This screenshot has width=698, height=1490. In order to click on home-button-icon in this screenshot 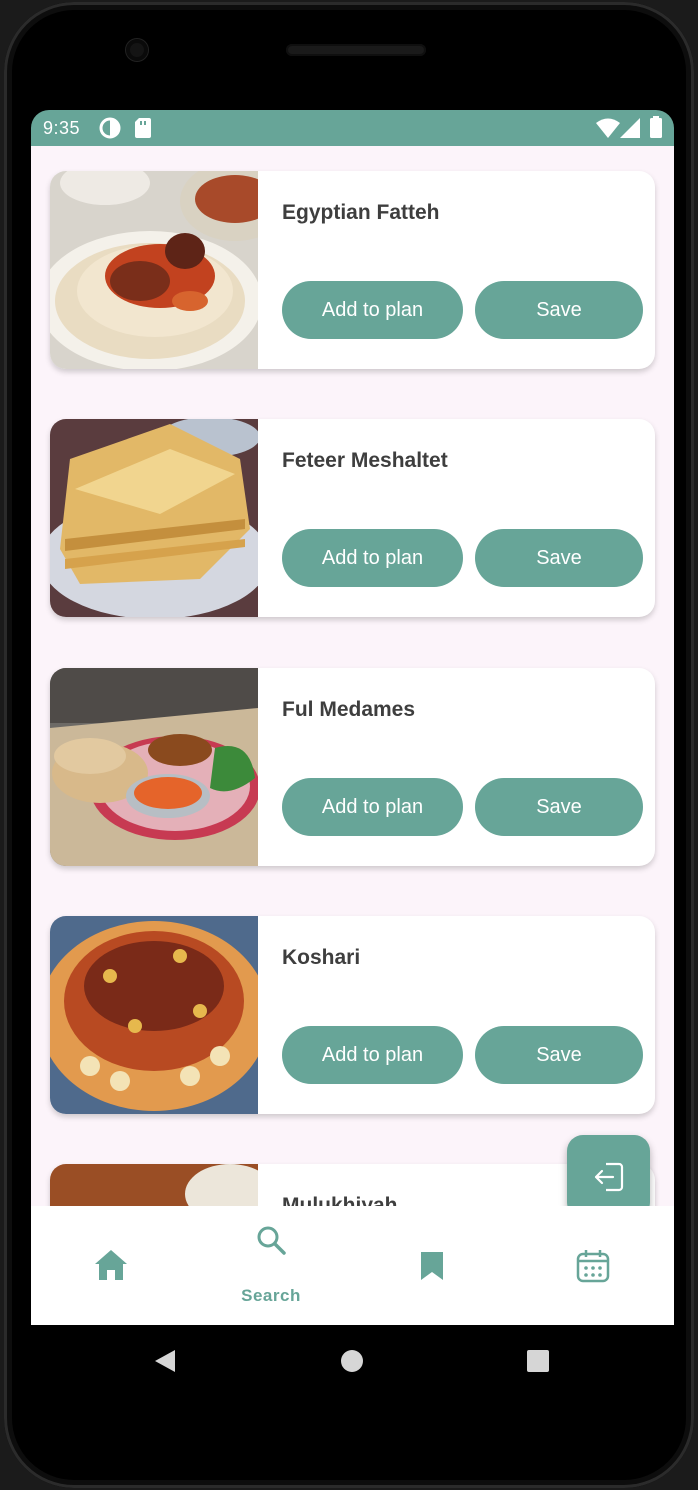, I will do `click(352, 1361)`.